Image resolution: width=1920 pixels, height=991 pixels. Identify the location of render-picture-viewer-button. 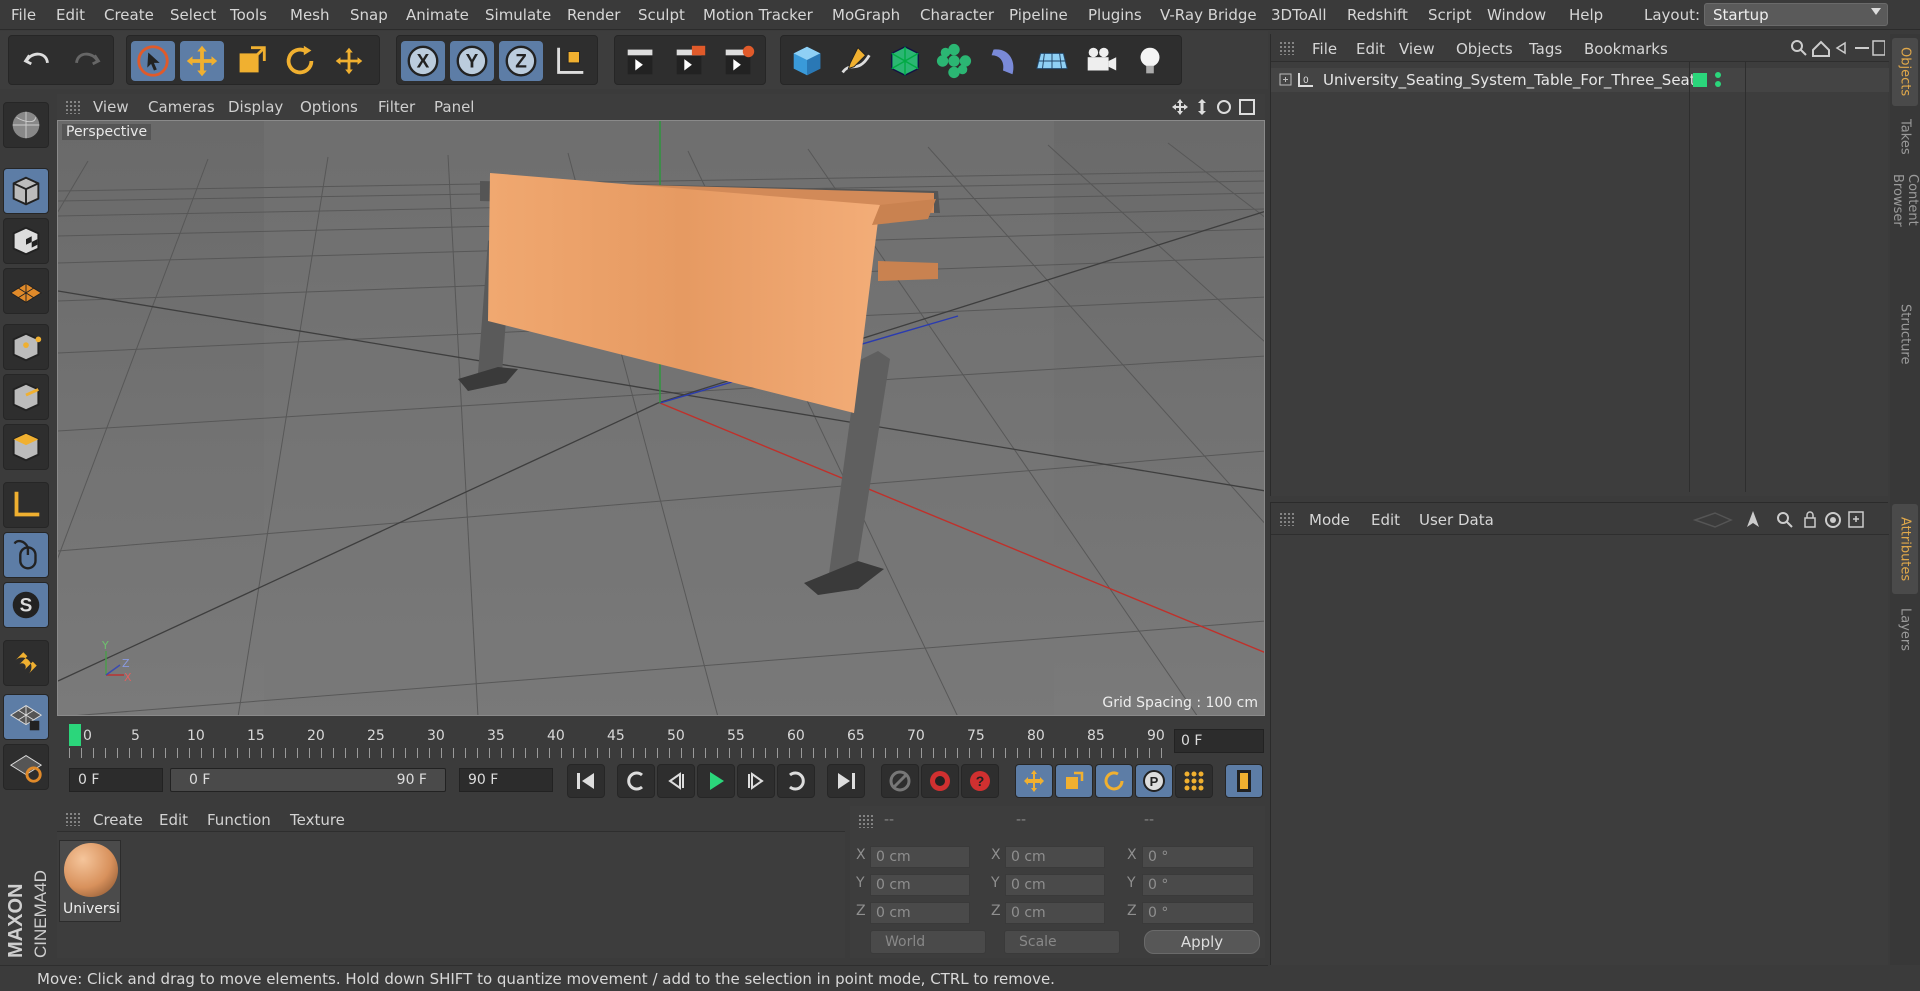
(690, 61).